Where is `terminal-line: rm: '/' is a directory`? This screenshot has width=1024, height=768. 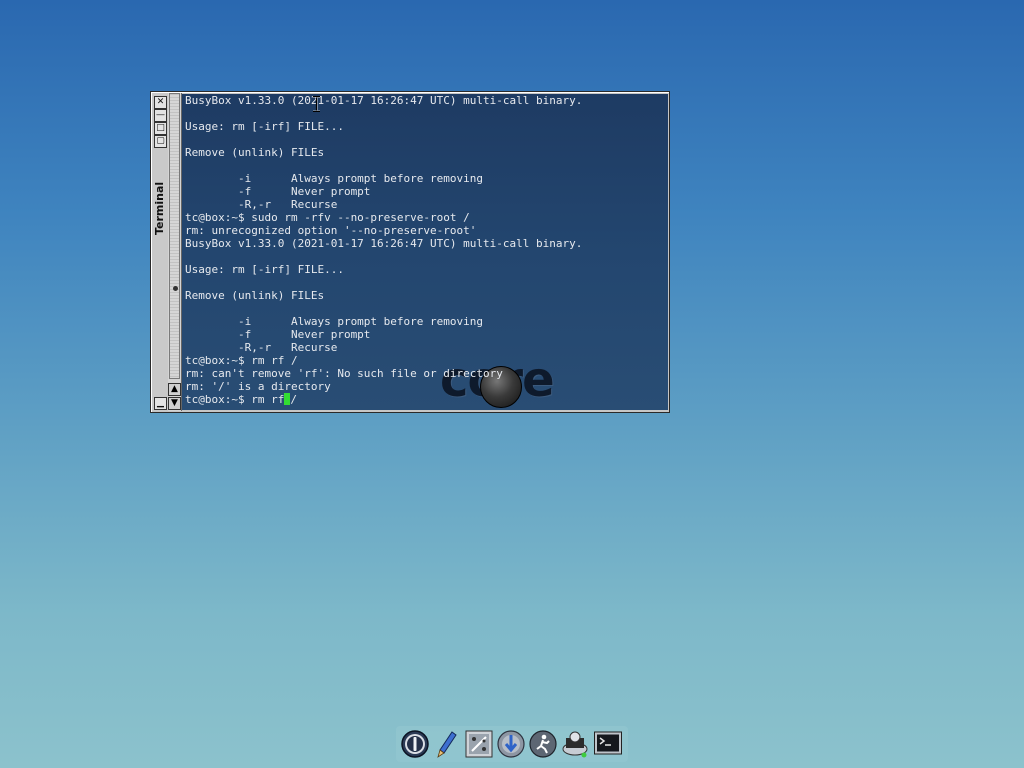 terminal-line: rm: '/' is a directory is located at coordinates (258, 386).